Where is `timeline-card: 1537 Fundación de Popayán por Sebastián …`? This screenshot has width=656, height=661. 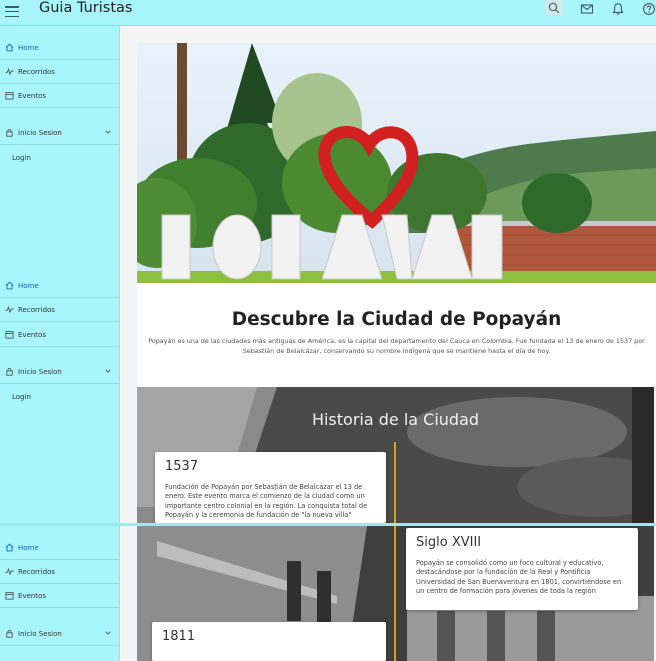 timeline-card: 1537 Fundación de Popayán por Sebastián … is located at coordinates (270, 487).